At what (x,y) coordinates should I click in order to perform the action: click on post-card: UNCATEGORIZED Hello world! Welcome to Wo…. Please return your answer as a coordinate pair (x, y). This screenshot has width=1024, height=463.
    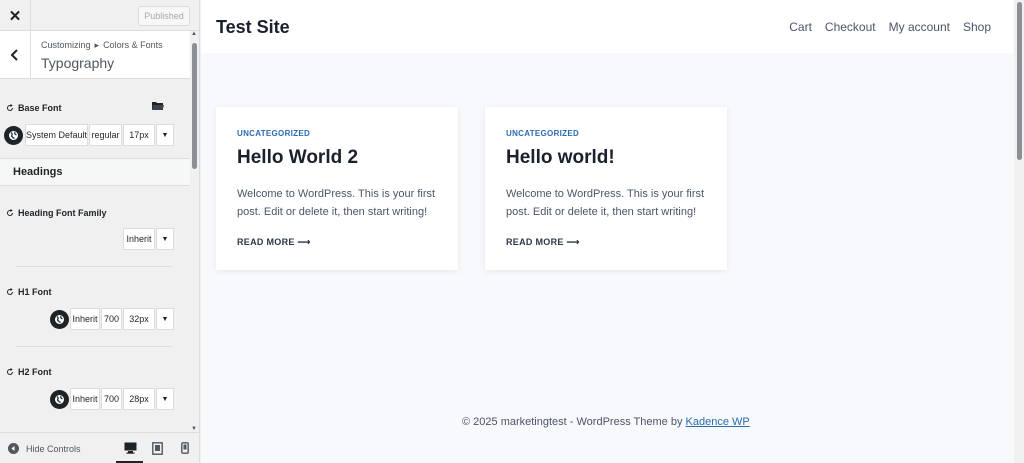
    Looking at the image, I should click on (606, 188).